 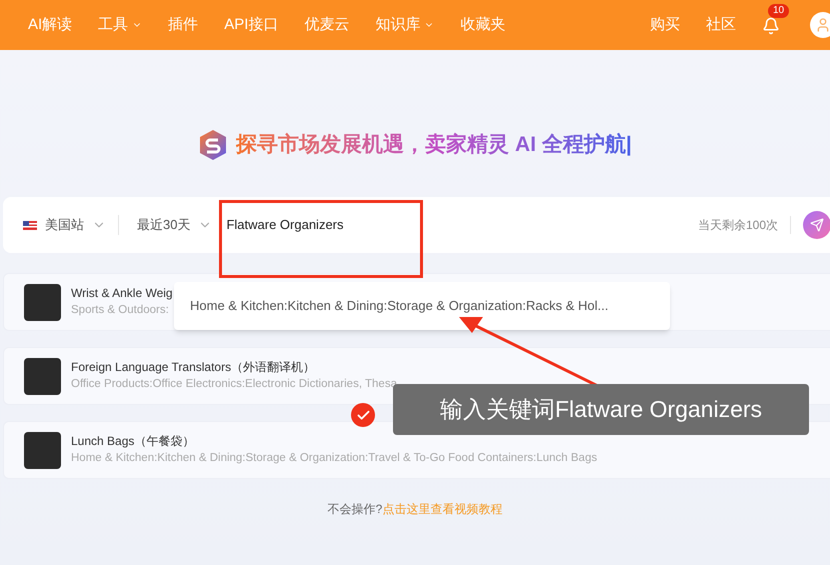 I want to click on product-title: Lunch Bags（午餐袋）, so click(x=133, y=441).